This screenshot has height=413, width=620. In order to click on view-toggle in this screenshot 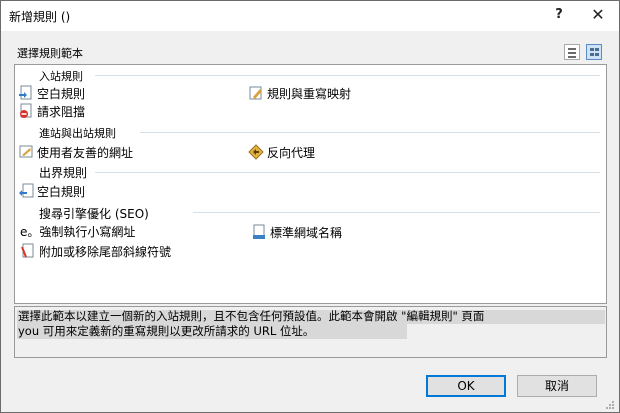, I will do `click(585, 52)`.